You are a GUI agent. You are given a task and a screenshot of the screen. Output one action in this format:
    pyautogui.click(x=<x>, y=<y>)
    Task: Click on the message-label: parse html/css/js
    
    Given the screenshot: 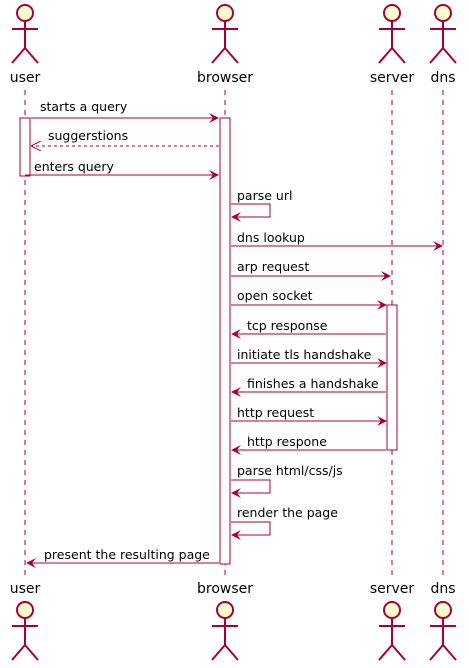 What is the action you would take?
    pyautogui.click(x=290, y=470)
    